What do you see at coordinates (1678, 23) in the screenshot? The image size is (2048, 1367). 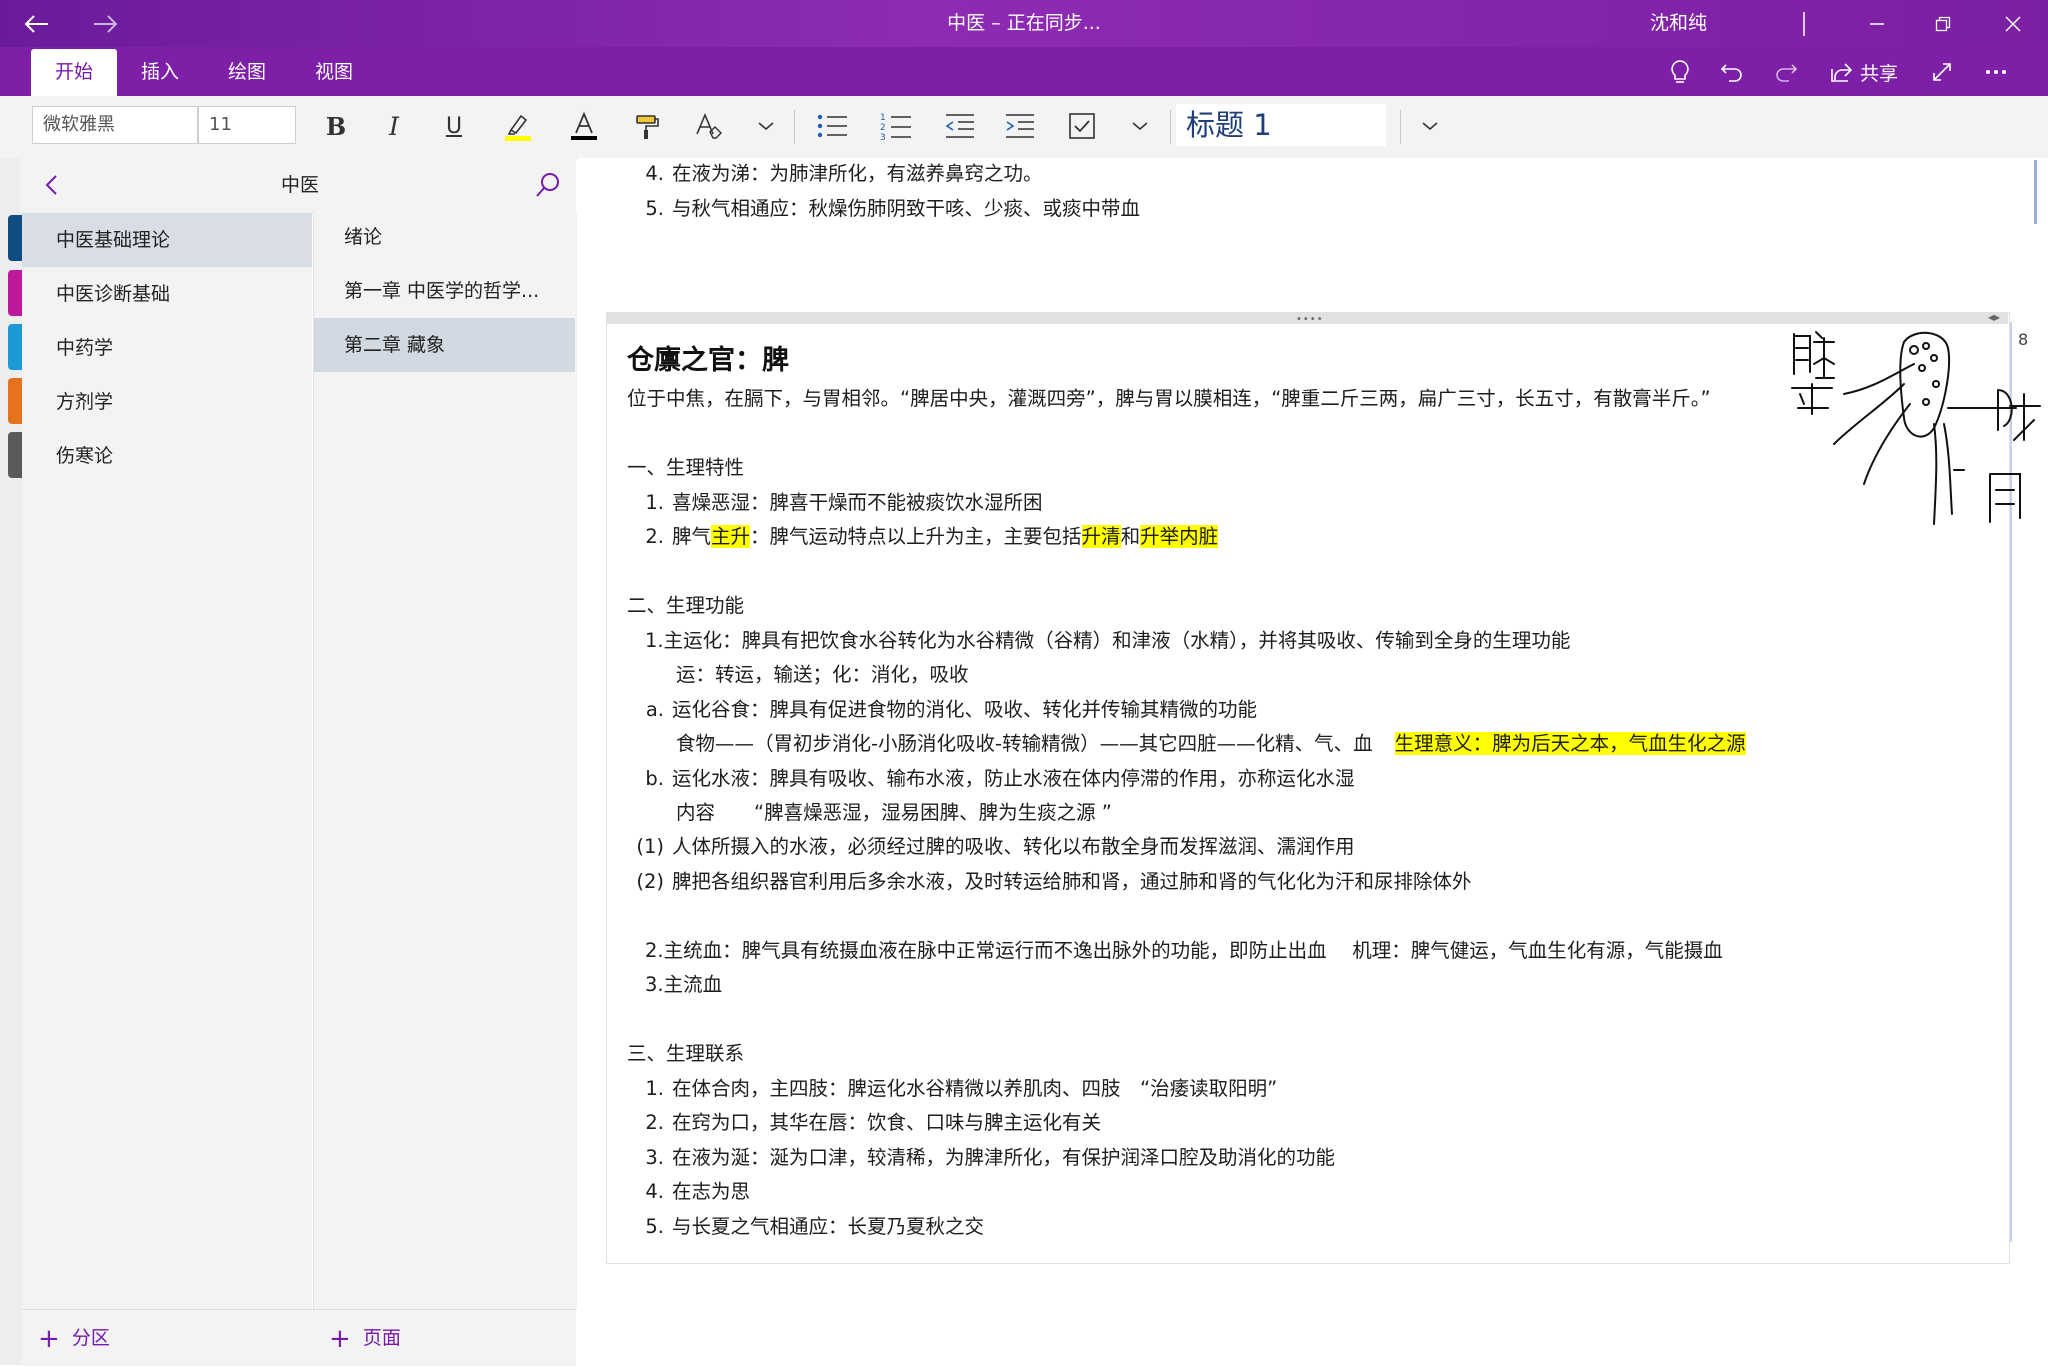 I see `user-name: 沈和纯` at bounding box center [1678, 23].